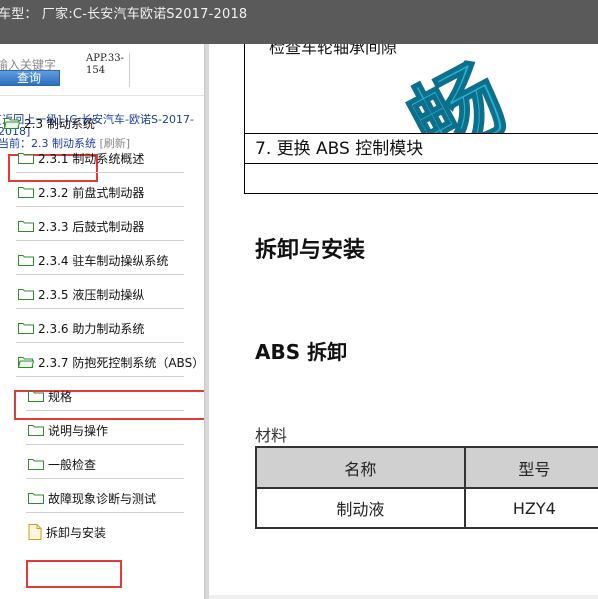 This screenshot has width=598, height=599. What do you see at coordinates (59, 123) in the screenshot?
I see `tree-item-label: 2.3 制动系统` at bounding box center [59, 123].